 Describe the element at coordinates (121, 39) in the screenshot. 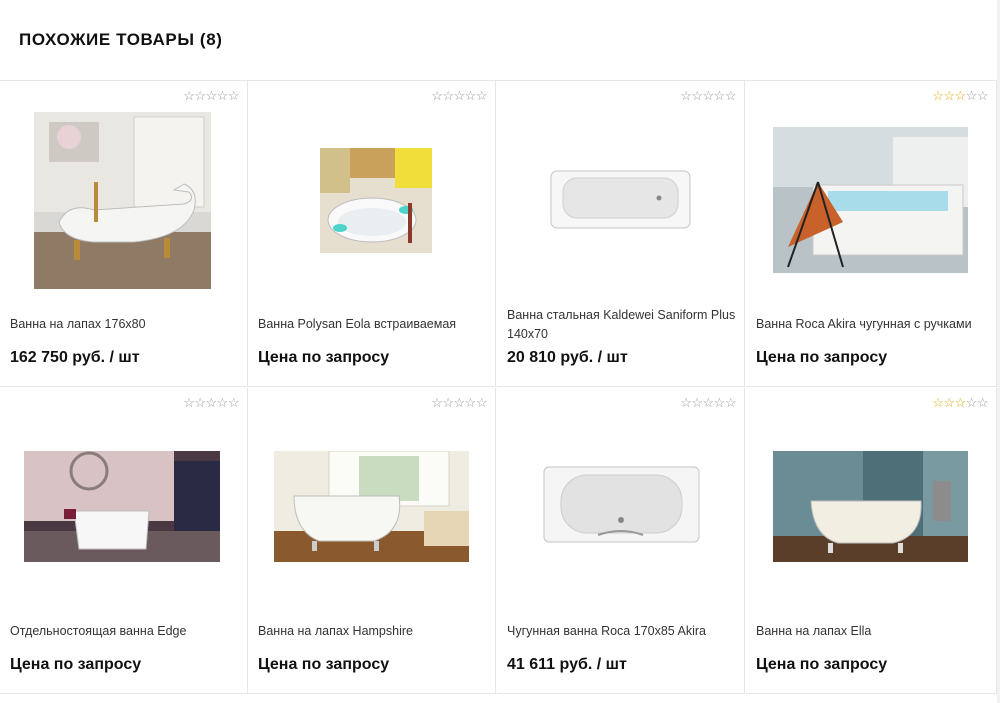

I see `section-title: ПОХОЖИЕ ТОВАРЫ (8)` at that location.